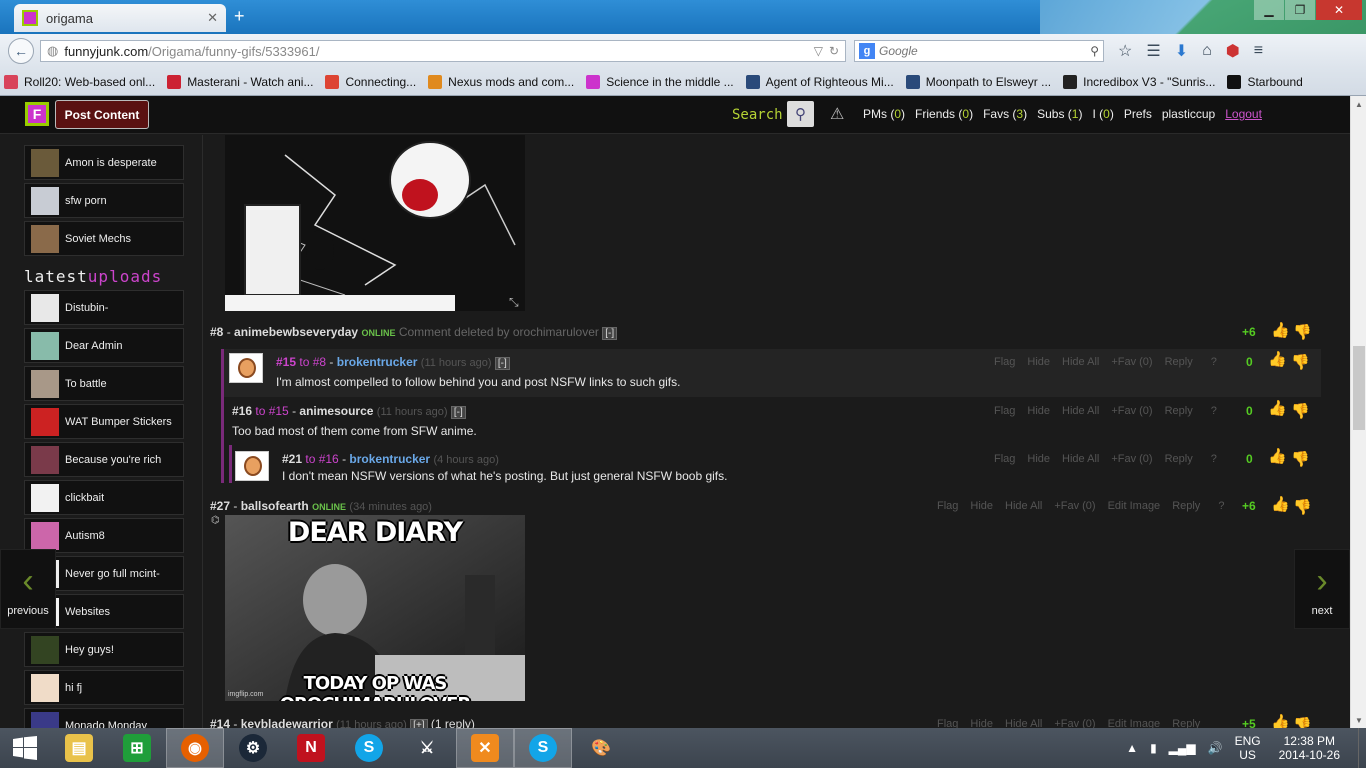 This screenshot has width=1366, height=768. I want to click on latest-upload-item: hi fj, so click(104, 687).